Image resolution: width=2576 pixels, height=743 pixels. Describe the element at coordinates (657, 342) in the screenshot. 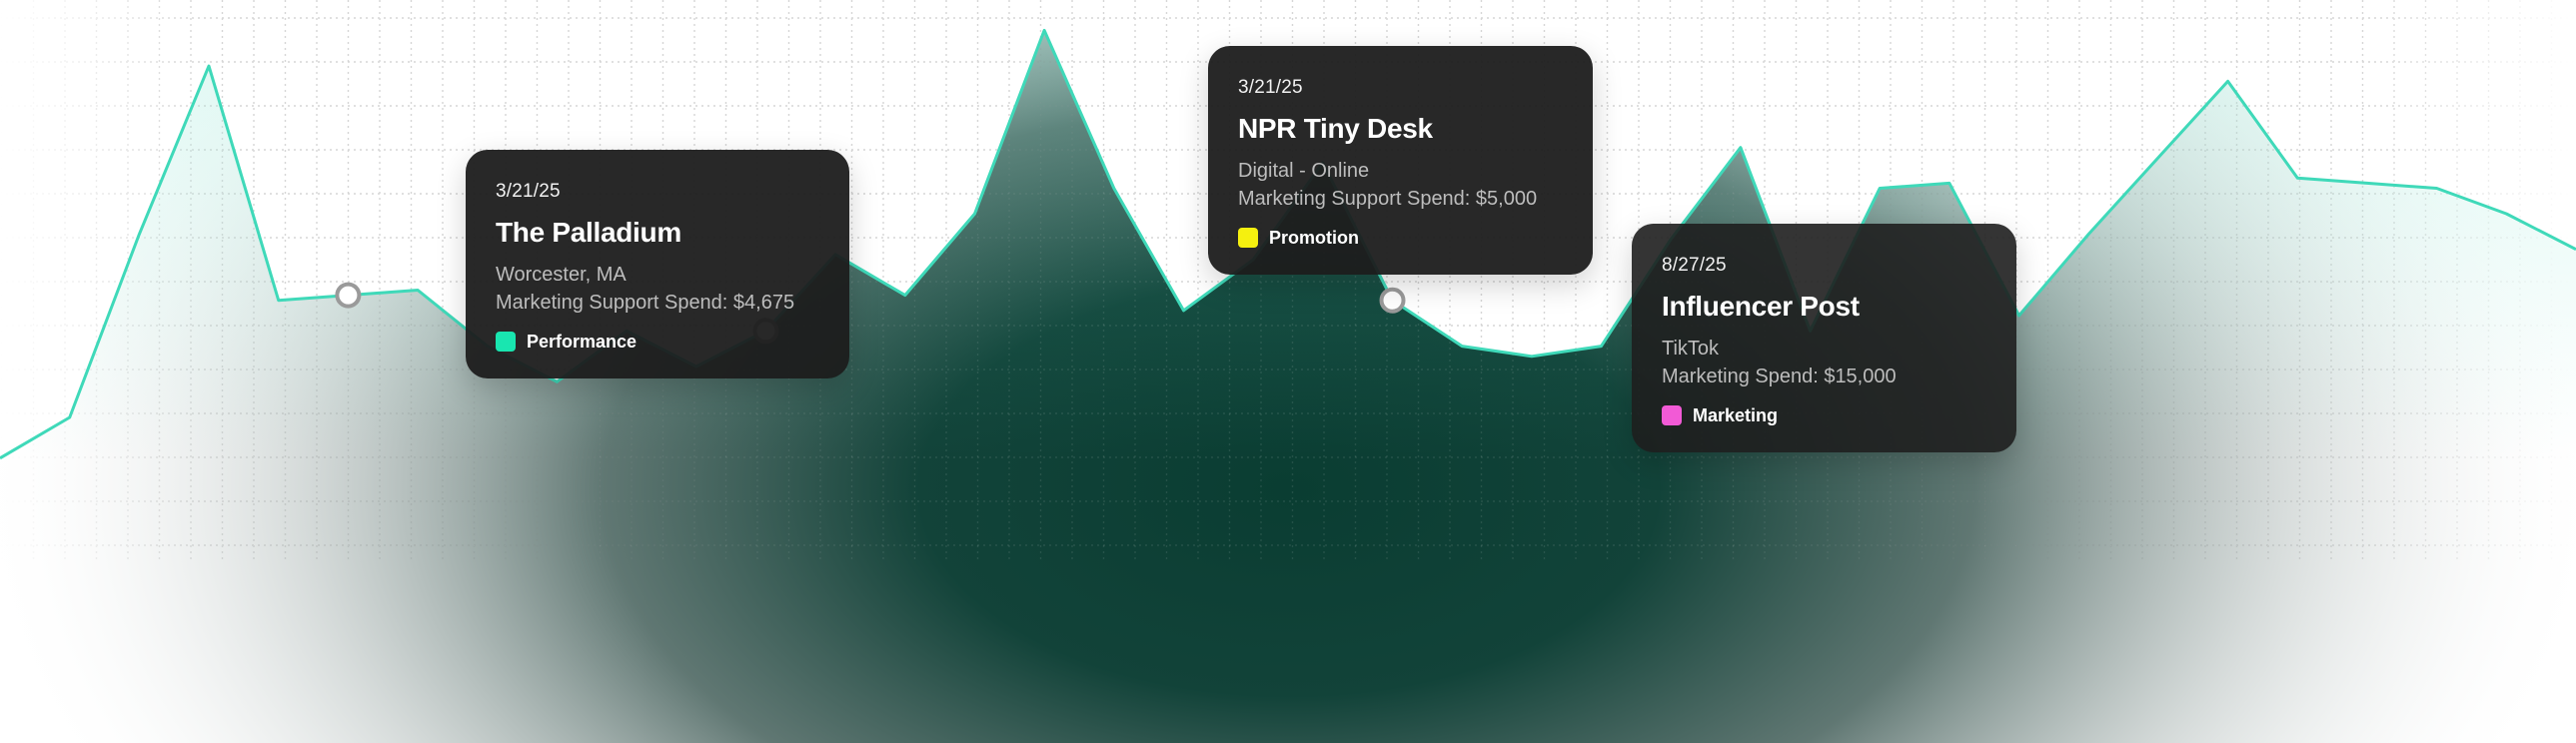

I see `tooltip-tag: Performance` at that location.